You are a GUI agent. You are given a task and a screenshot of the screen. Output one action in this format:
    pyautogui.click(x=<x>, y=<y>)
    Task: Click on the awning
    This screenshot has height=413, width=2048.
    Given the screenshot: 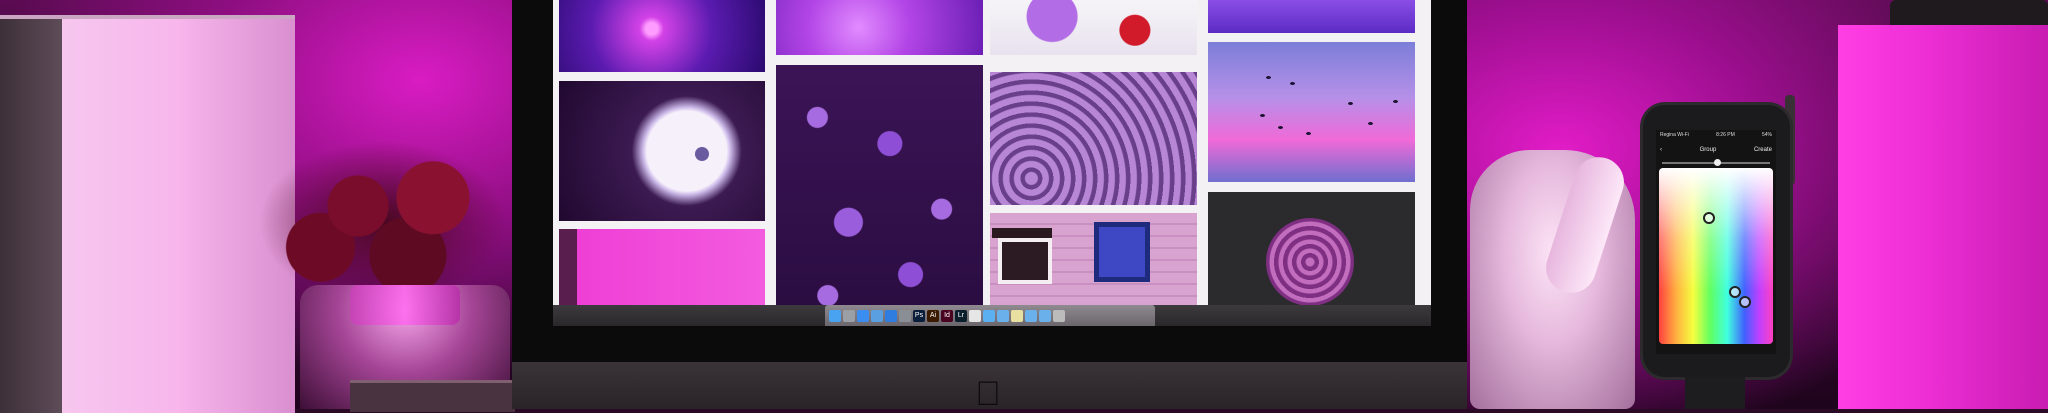 What is the action you would take?
    pyautogui.click(x=1022, y=233)
    